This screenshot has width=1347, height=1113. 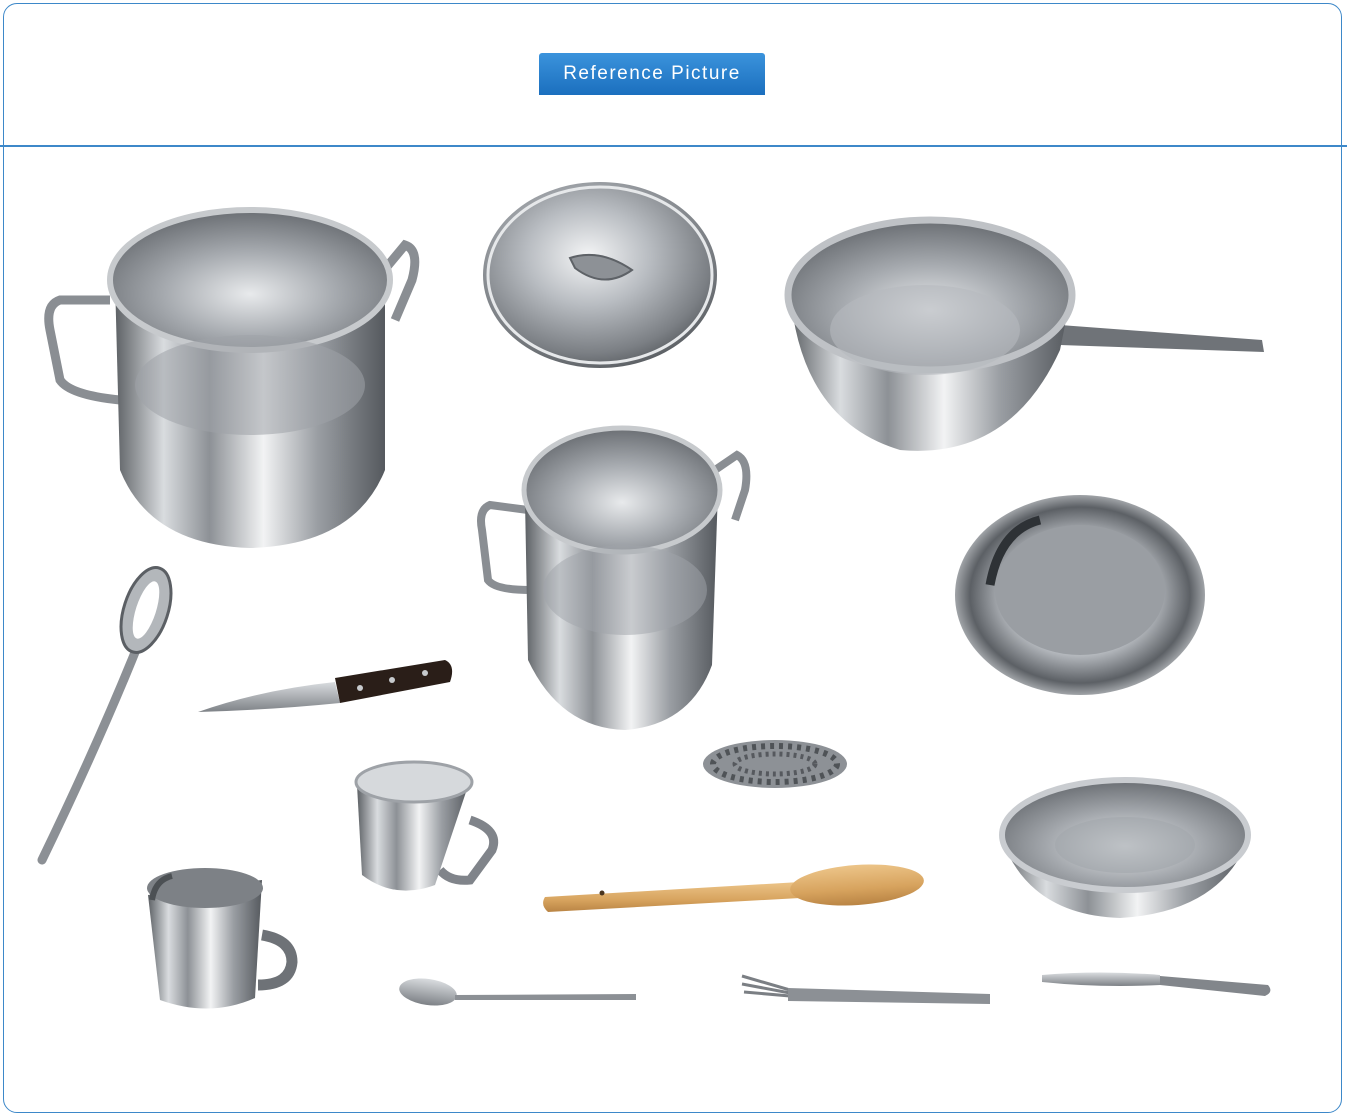 I want to click on small-cup, so click(x=426, y=825).